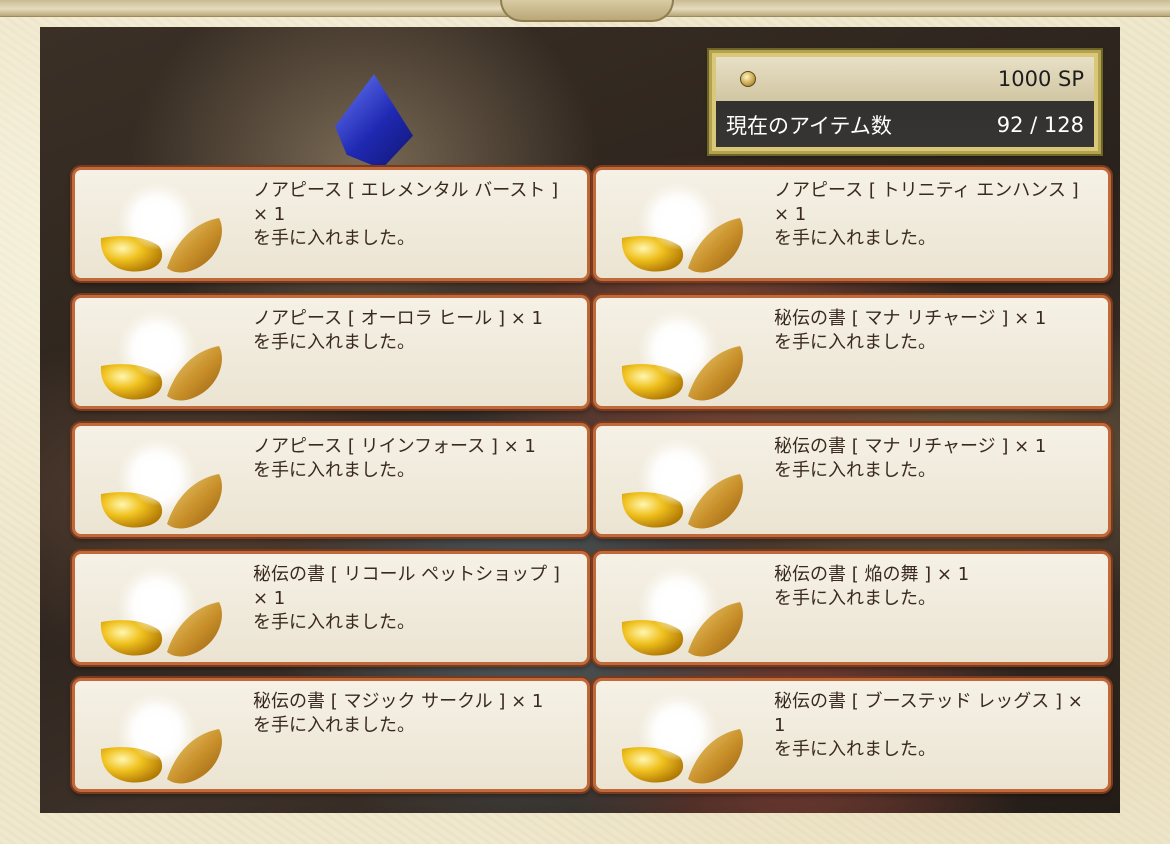  I want to click on reward-text: ノアピース [ トリニティ エンハンス ] × 1 を手に入れました。, so click(929, 215).